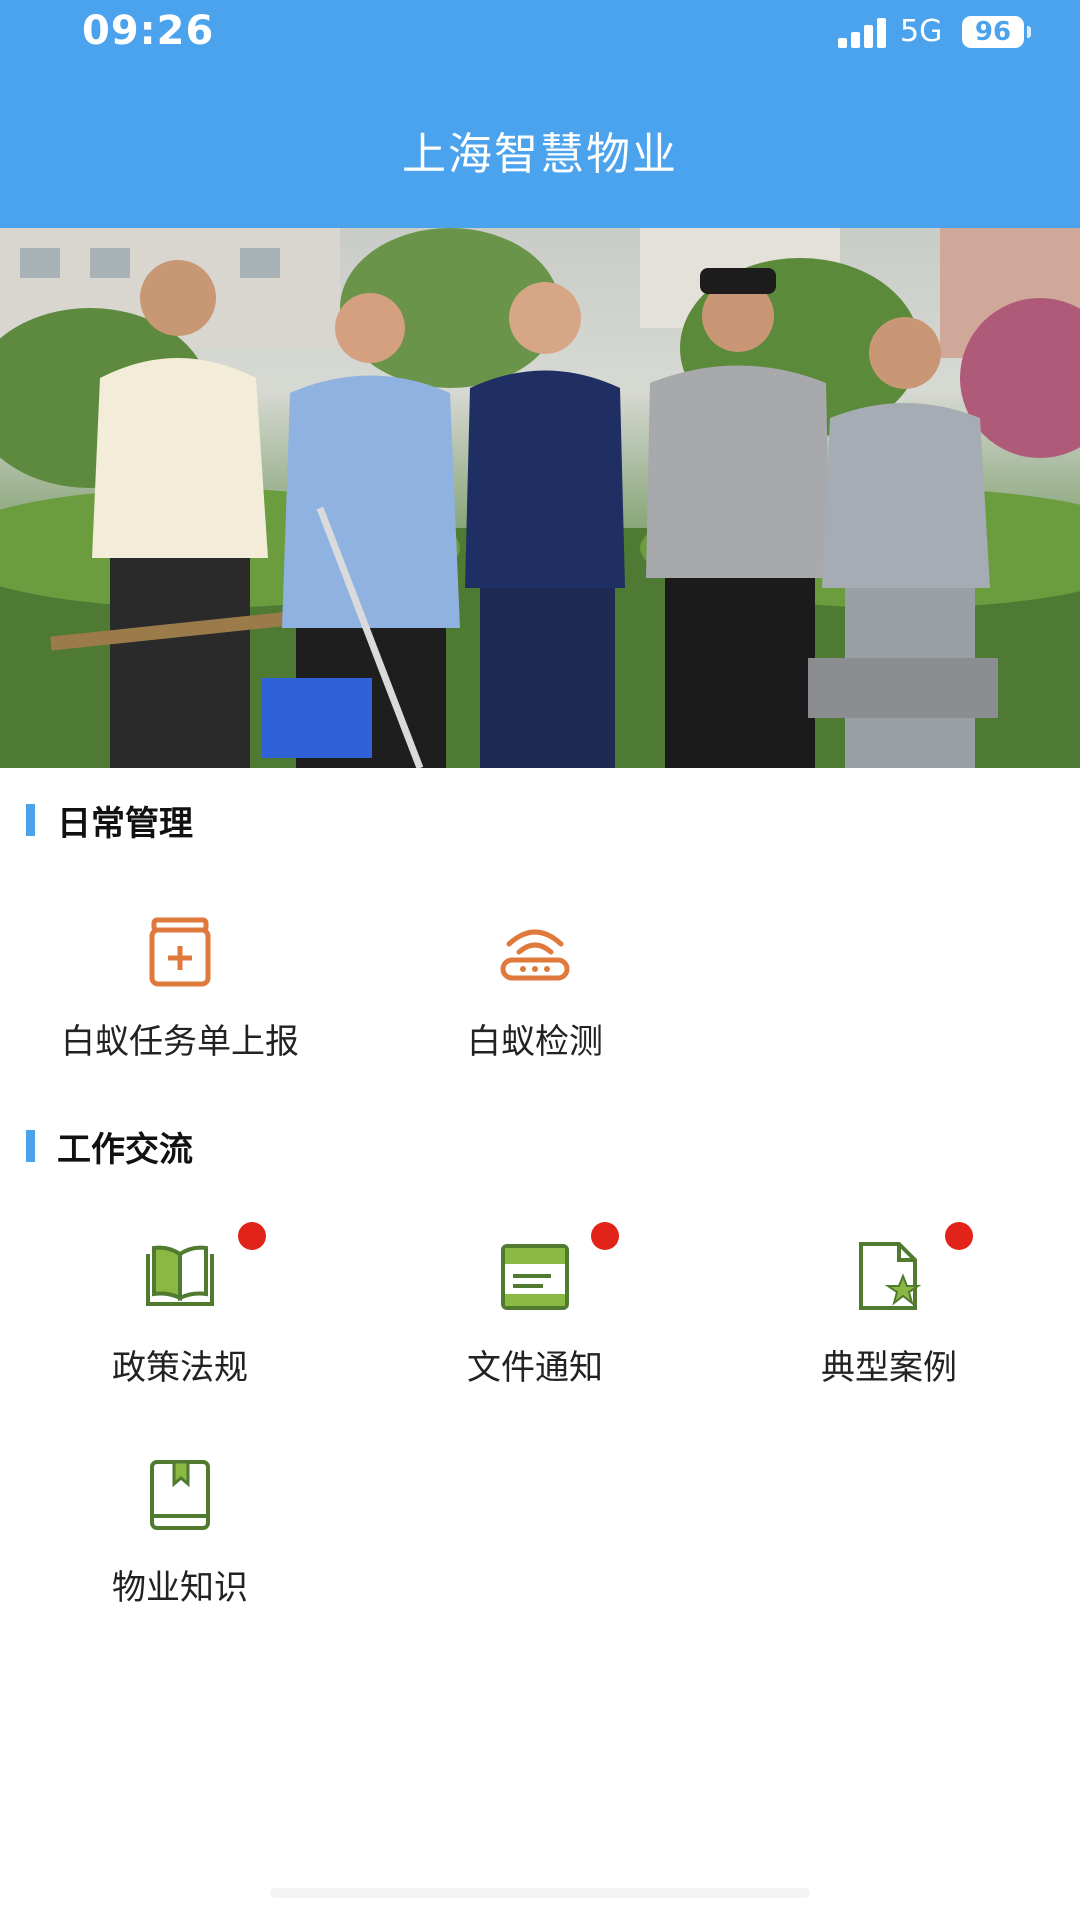 This screenshot has height=1920, width=1080. Describe the element at coordinates (889, 1276) in the screenshot. I see `star-file-icon` at that location.